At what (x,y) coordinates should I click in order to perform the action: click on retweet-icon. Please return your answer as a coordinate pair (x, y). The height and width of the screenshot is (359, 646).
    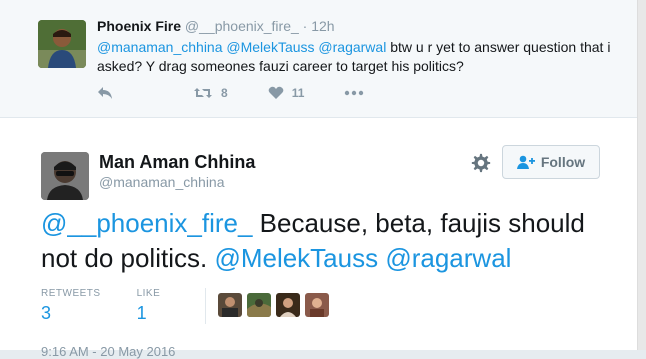
    Looking at the image, I should click on (203, 93).